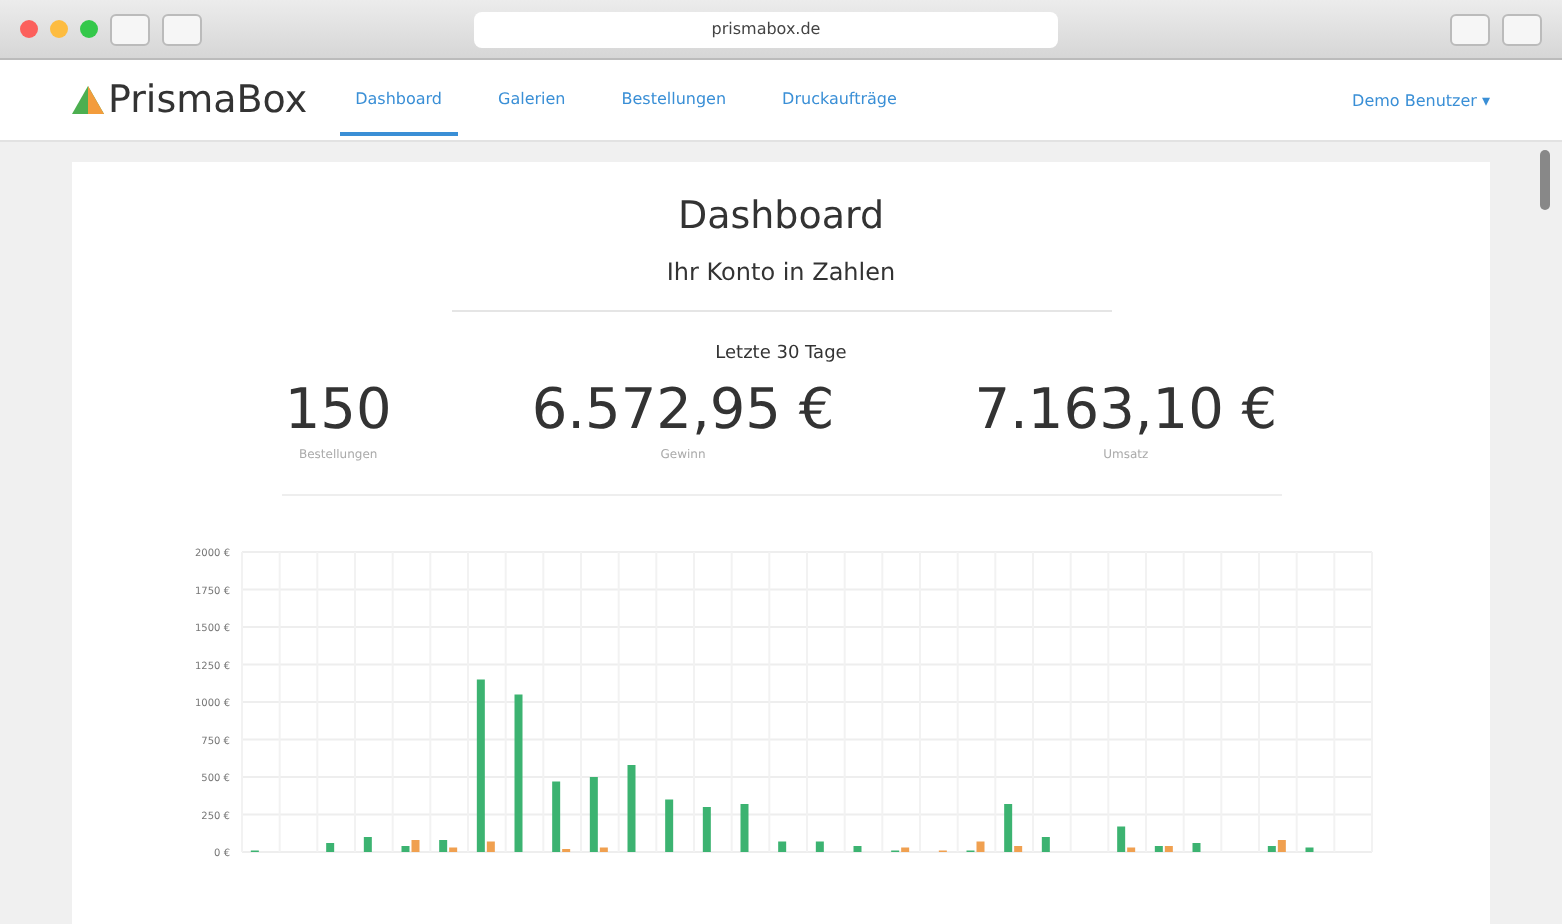  I want to click on close-button, so click(29, 29).